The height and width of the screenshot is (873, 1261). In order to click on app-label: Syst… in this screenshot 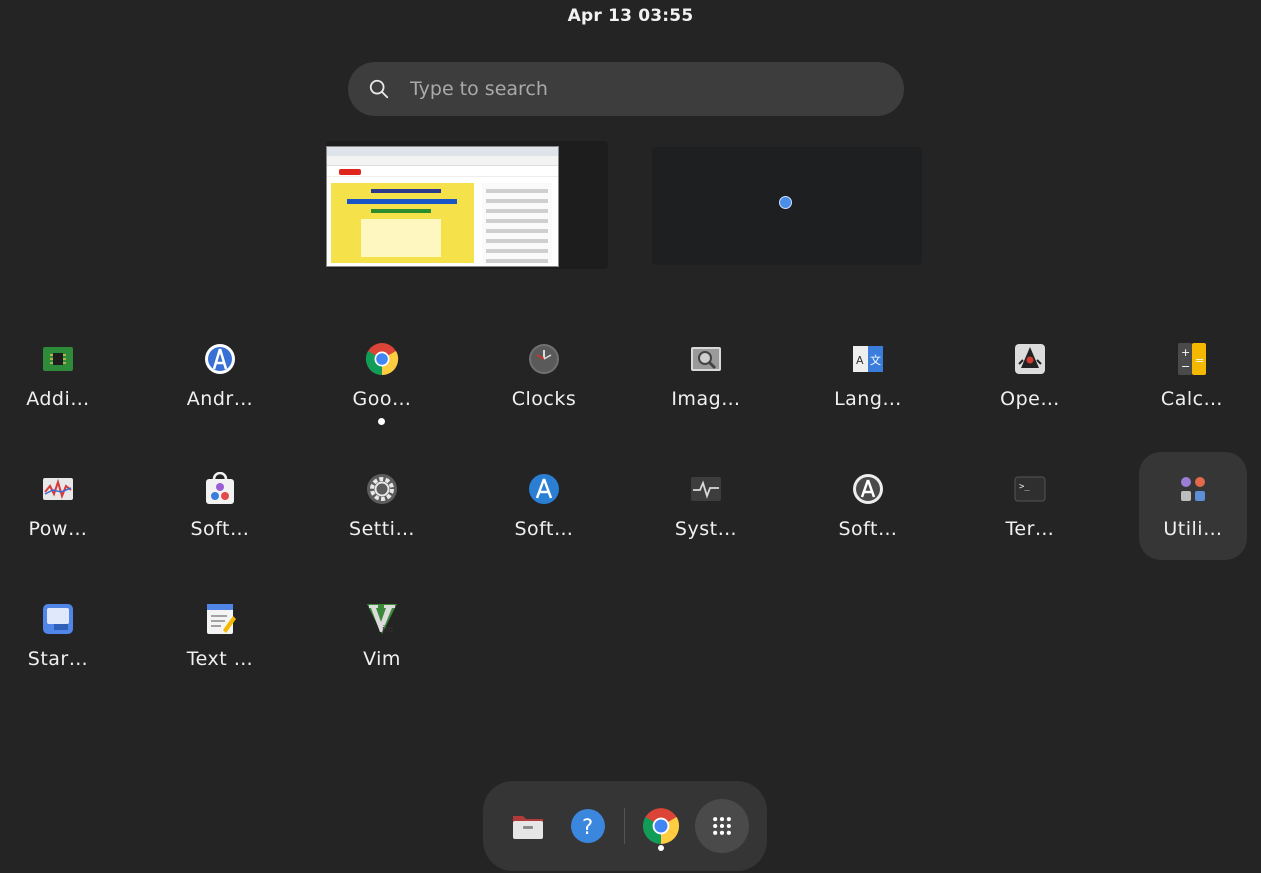, I will do `click(706, 529)`.